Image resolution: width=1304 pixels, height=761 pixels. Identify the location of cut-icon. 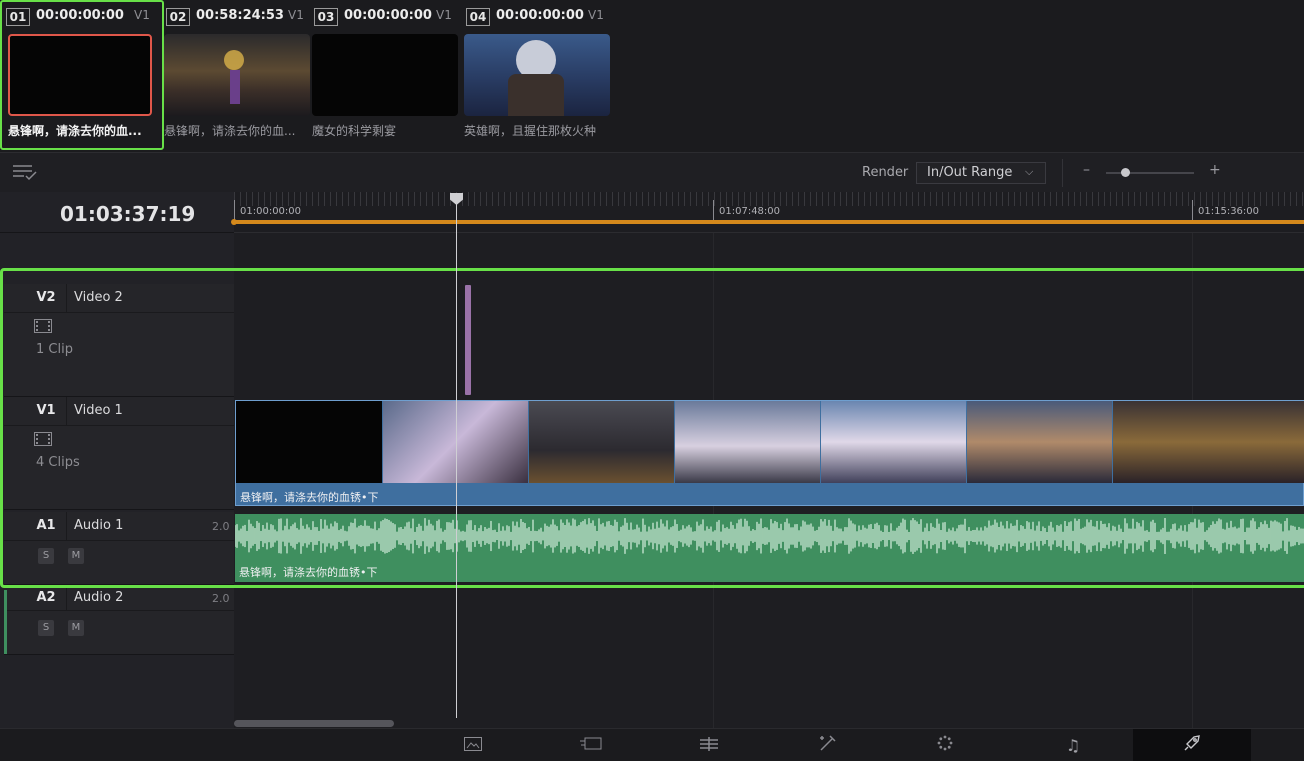
(591, 745).